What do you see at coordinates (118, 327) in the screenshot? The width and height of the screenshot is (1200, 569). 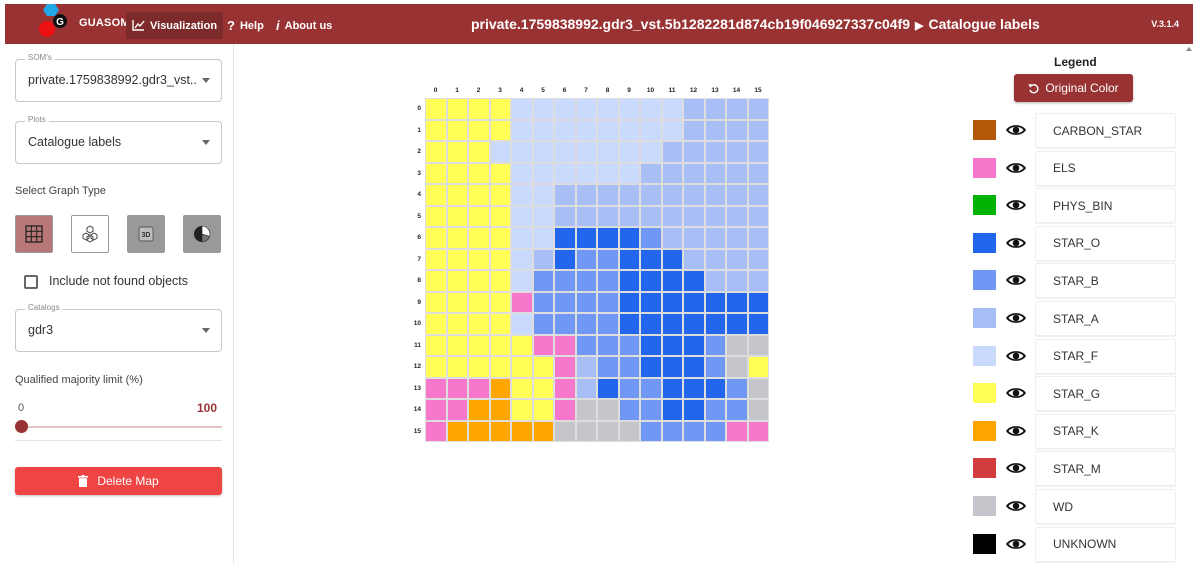 I see `catalogs-select: Catalogs gdr3` at bounding box center [118, 327].